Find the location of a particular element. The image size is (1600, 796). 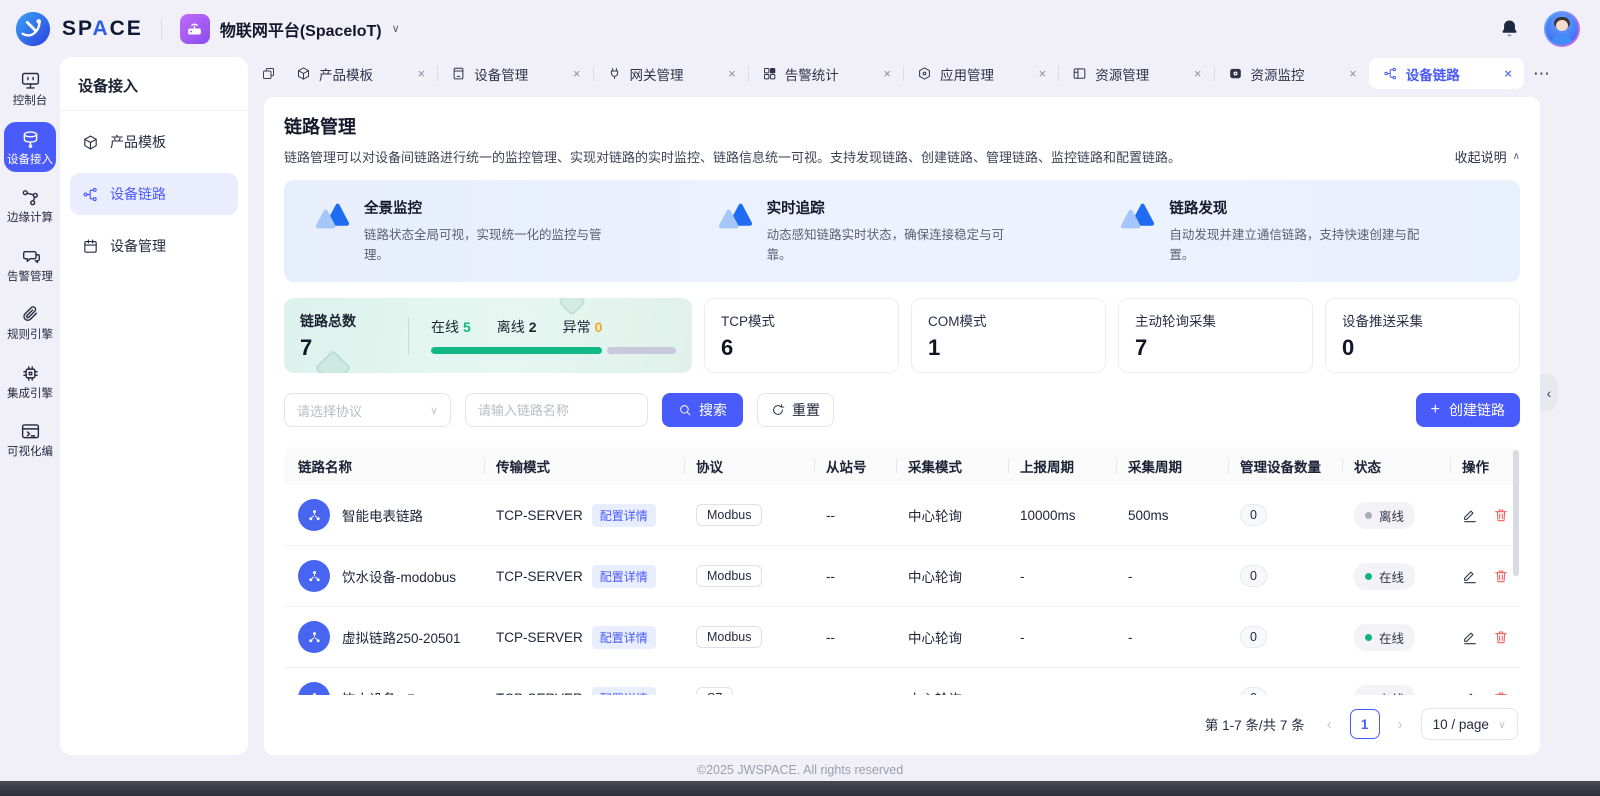

collect-mode: 中心轮询 is located at coordinates (952, 691).